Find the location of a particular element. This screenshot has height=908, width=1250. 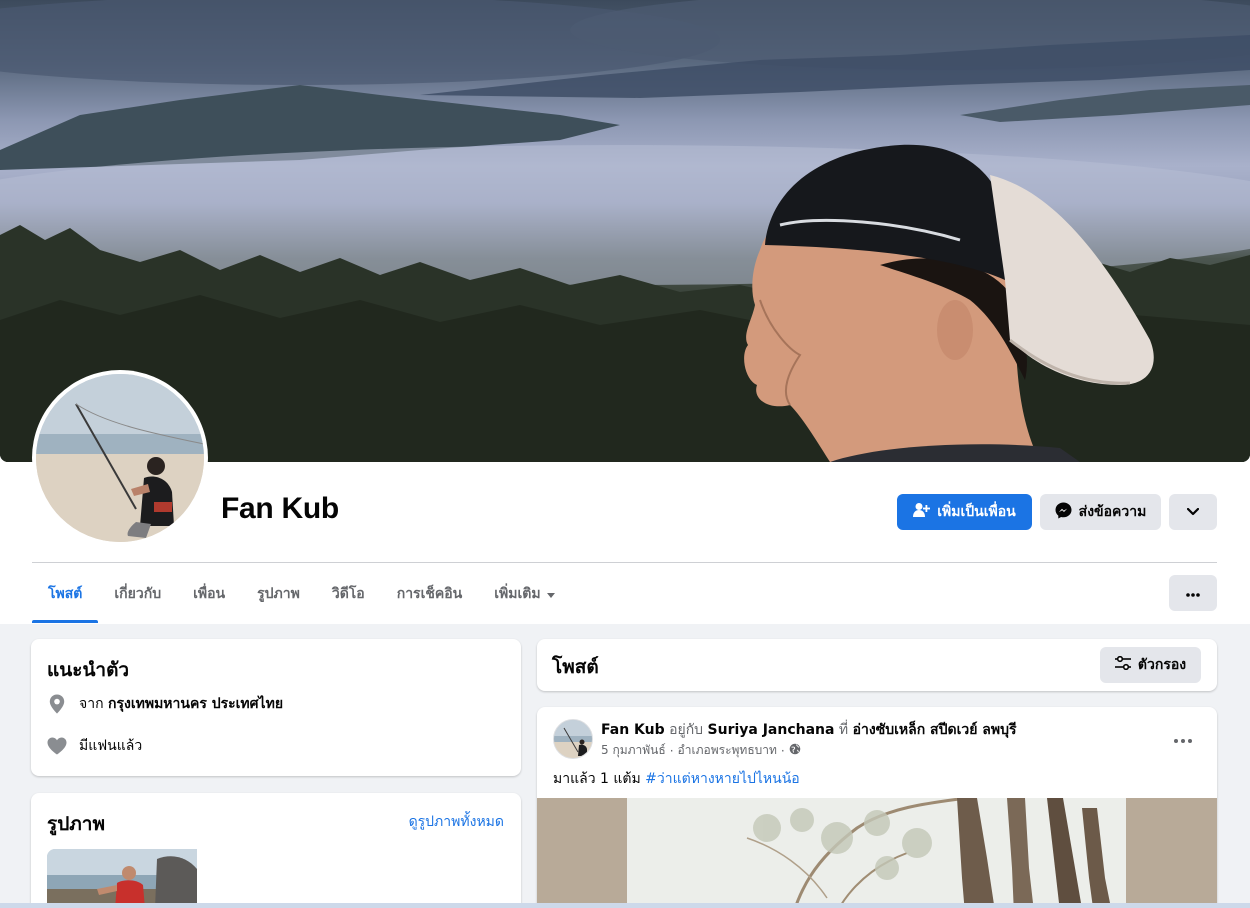

add-friend-icon is located at coordinates (922, 512).